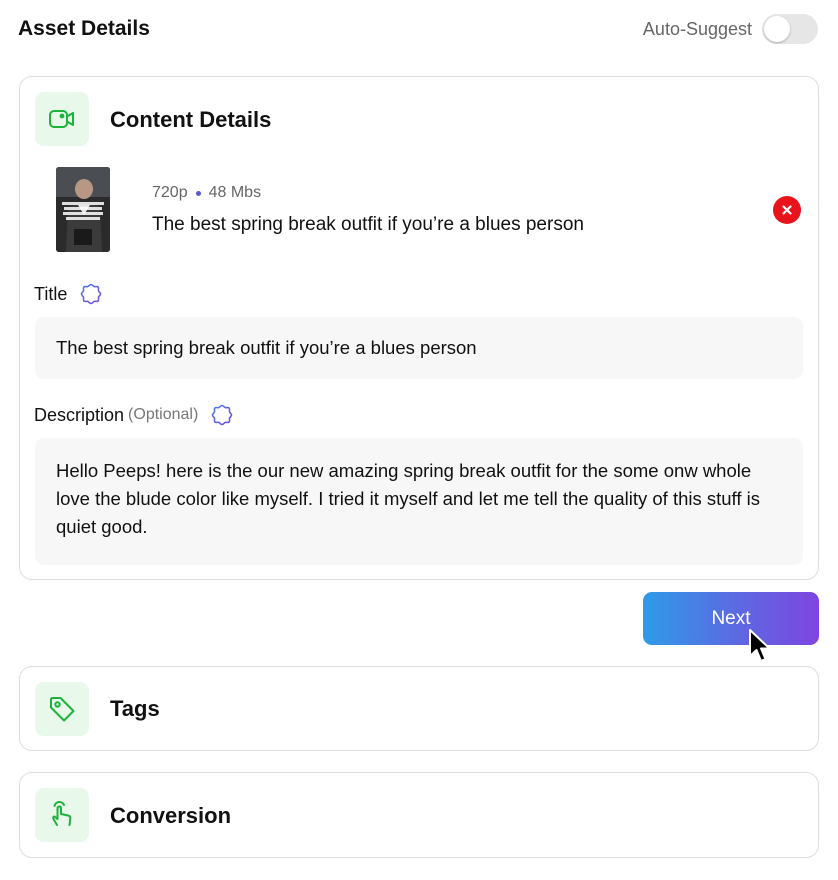 The width and height of the screenshot is (838, 880). Describe the element at coordinates (84, 28) in the screenshot. I see `page-title: Asset Details` at that location.